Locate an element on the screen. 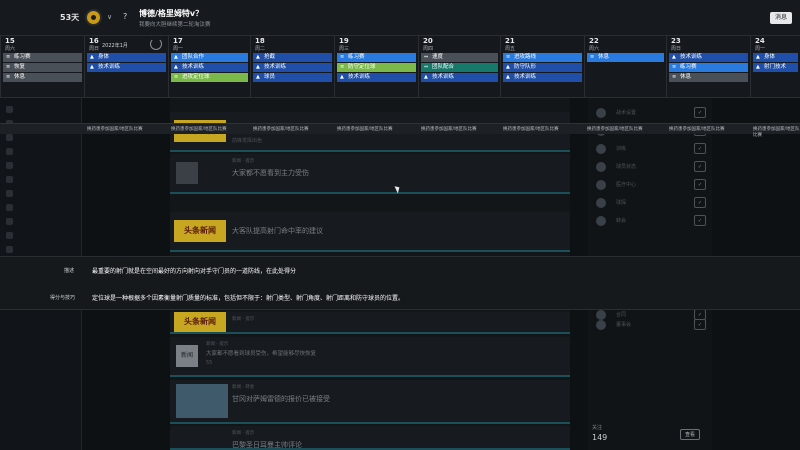  training-session: ▲ 球员 is located at coordinates (292, 77).